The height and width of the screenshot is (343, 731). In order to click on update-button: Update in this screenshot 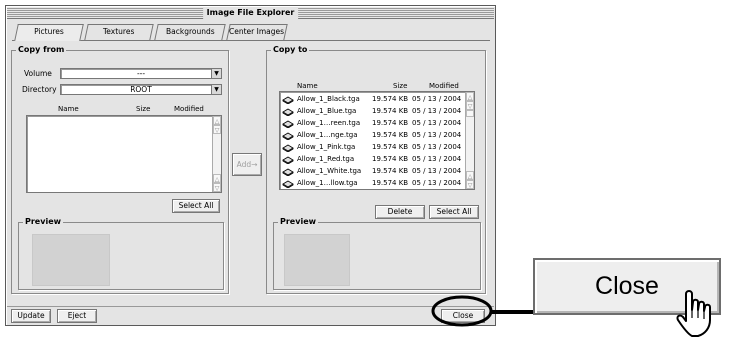, I will do `click(31, 316)`.